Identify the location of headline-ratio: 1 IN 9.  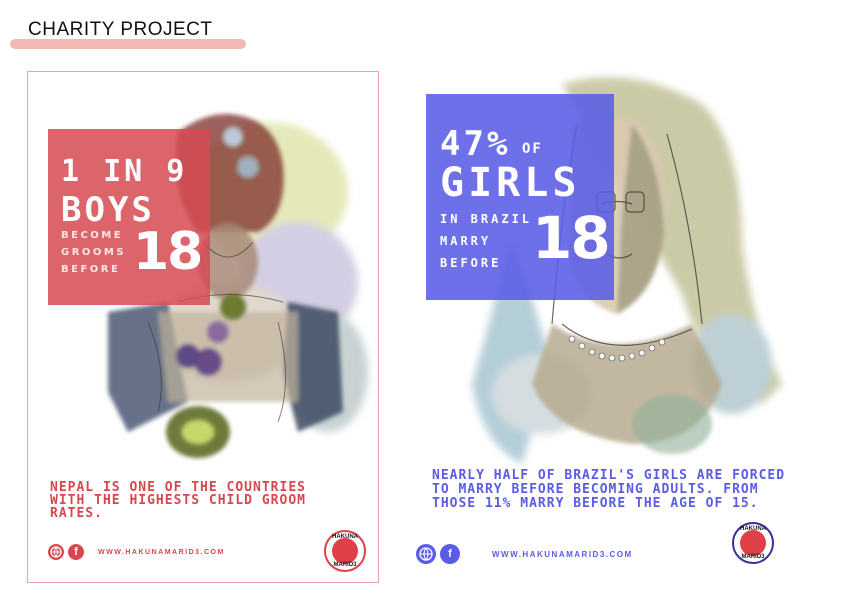
(124, 171).